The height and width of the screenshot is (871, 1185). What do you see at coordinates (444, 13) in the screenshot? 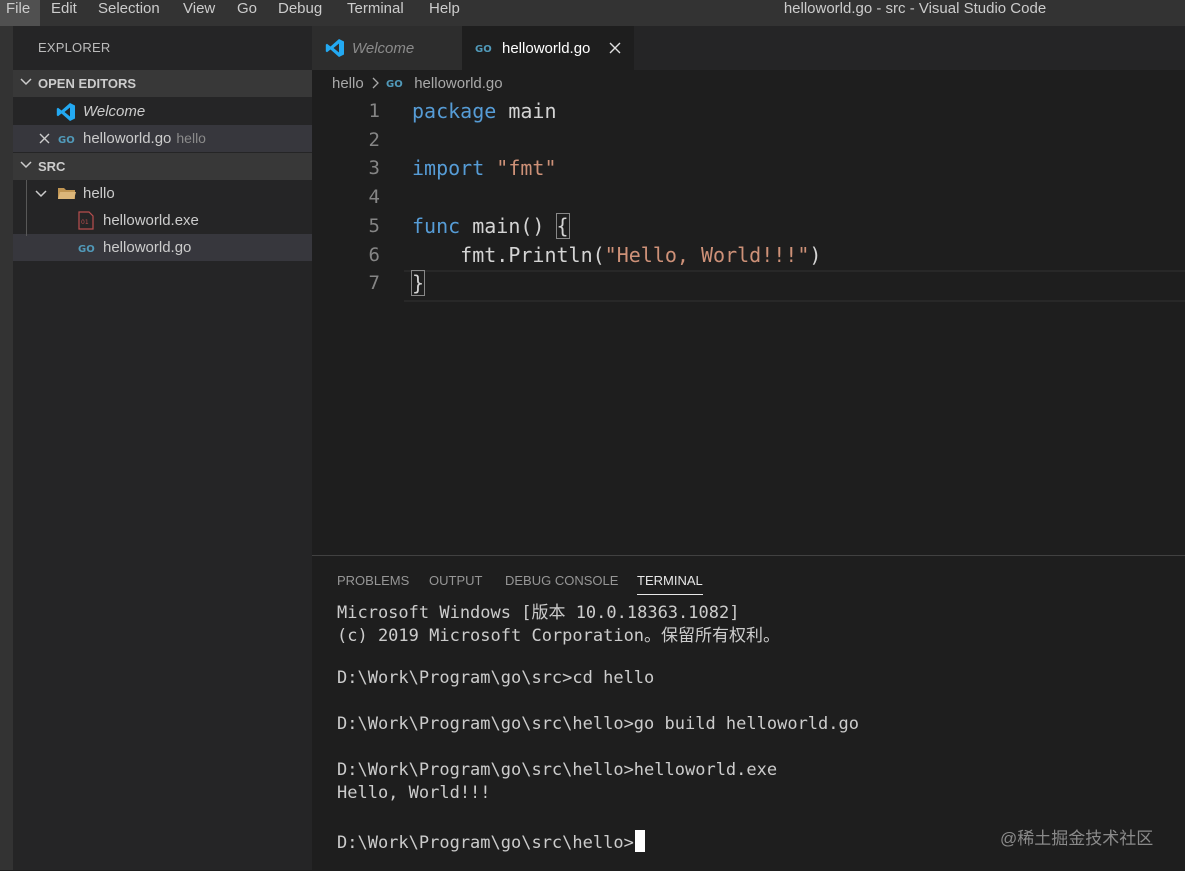
I see `menu-help: Help` at bounding box center [444, 13].